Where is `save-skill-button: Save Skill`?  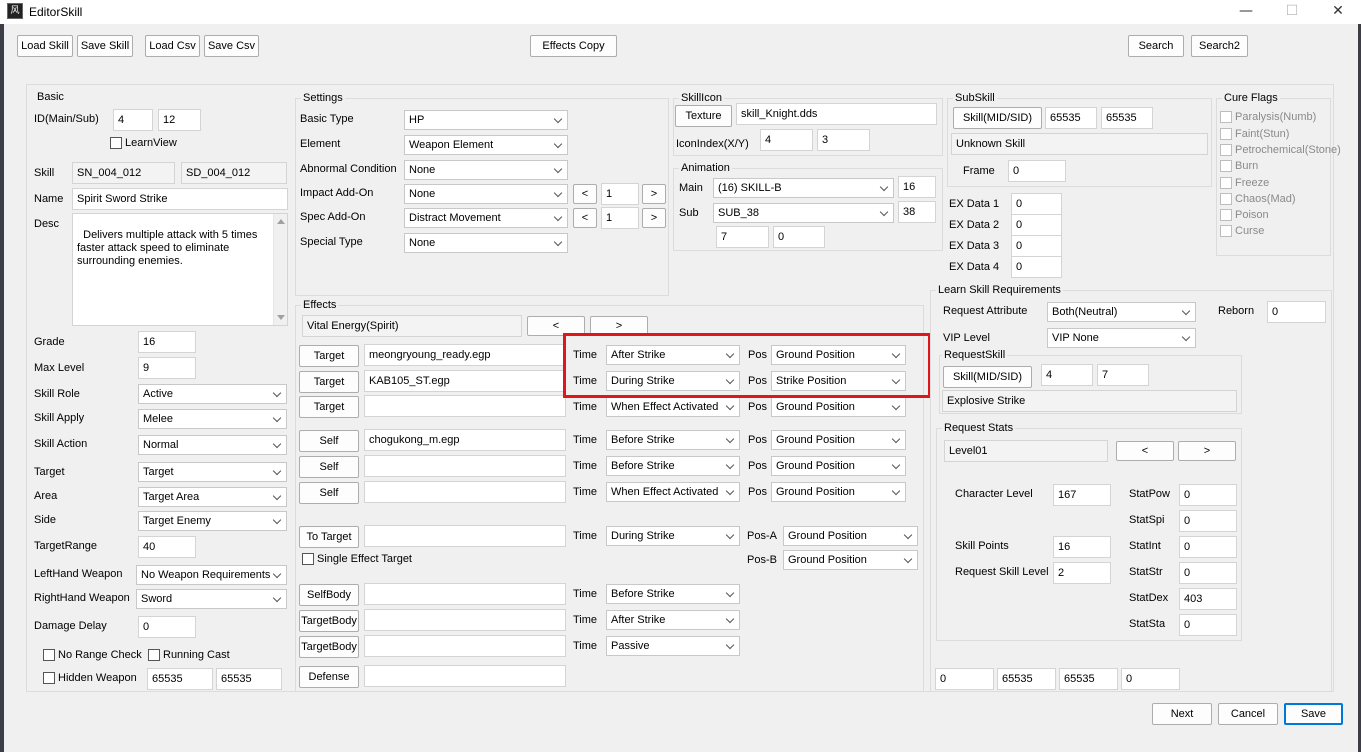
save-skill-button: Save Skill is located at coordinates (105, 46).